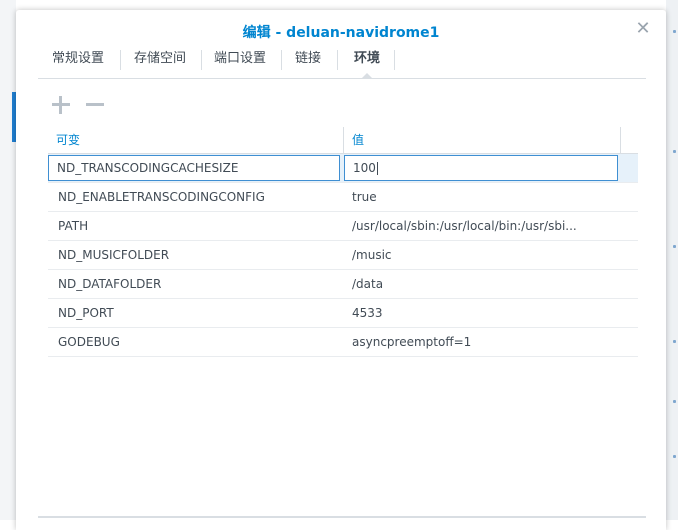 Image resolution: width=678 pixels, height=530 pixels. Describe the element at coordinates (620, 140) in the screenshot. I see `column-divider` at that location.